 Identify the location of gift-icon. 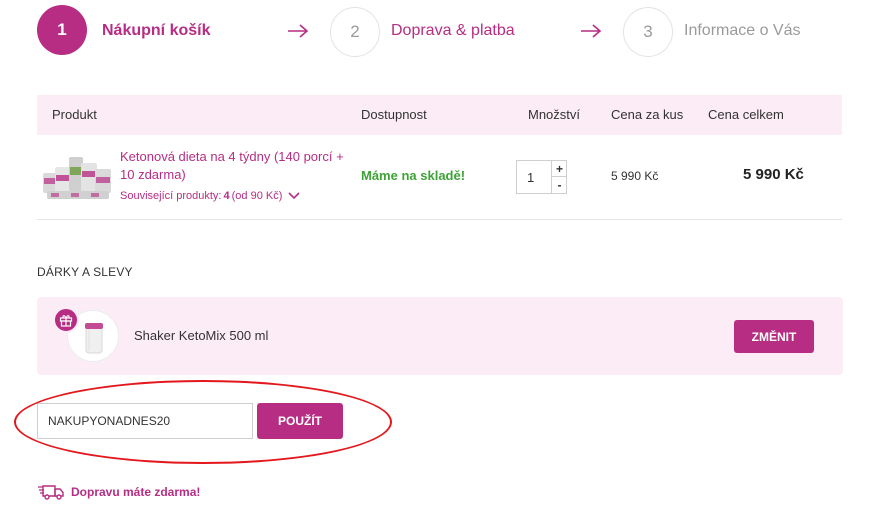
(66, 320).